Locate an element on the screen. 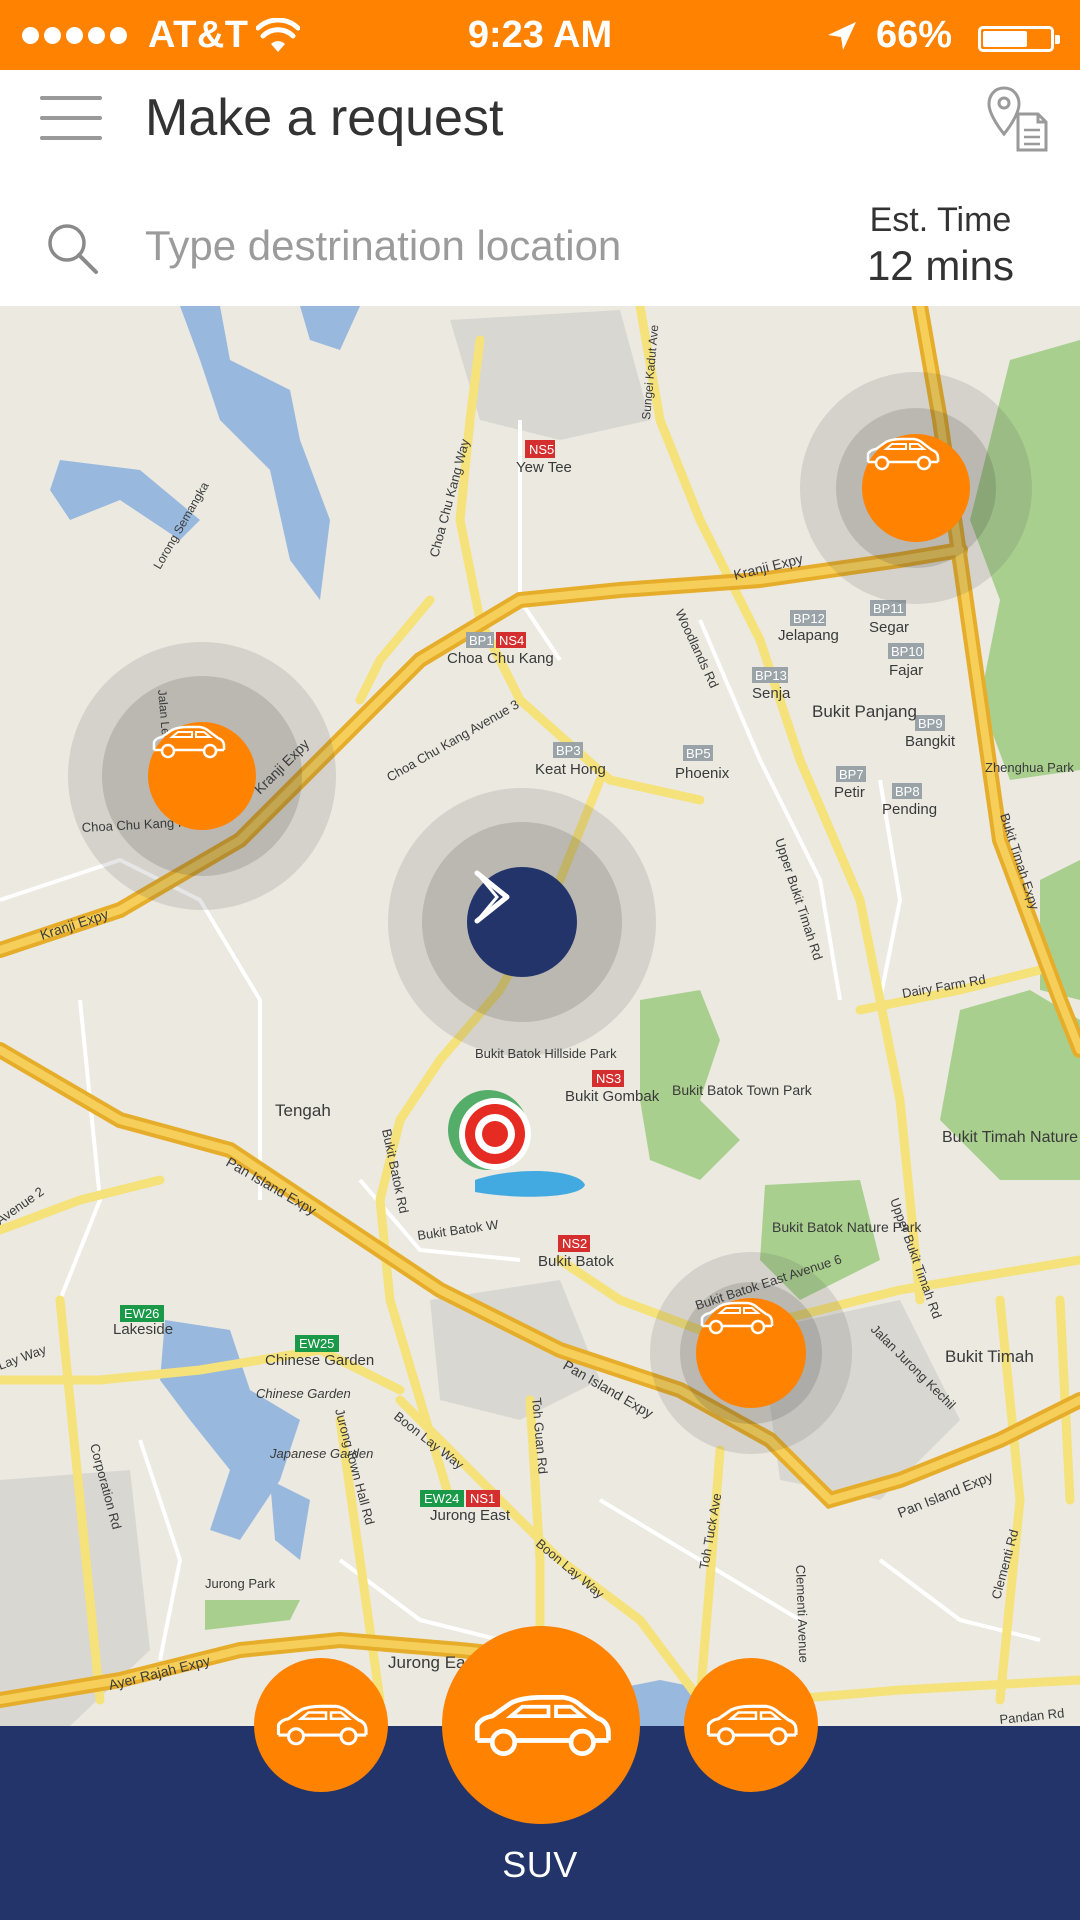 Image resolution: width=1080 pixels, height=1920 pixels. pickup-navigate-button is located at coordinates (522, 922).